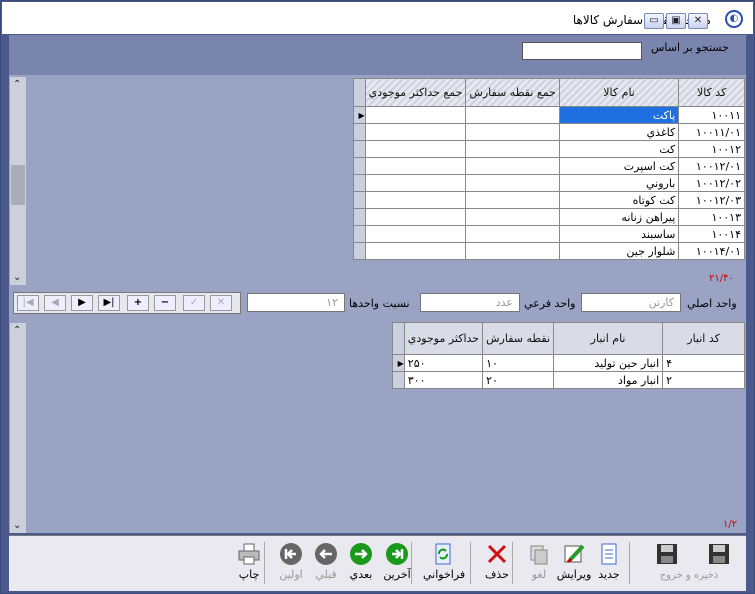 The height and width of the screenshot is (594, 755). I want to click on items-grid-scrollbar: ⌃ ⌄, so click(18, 181).